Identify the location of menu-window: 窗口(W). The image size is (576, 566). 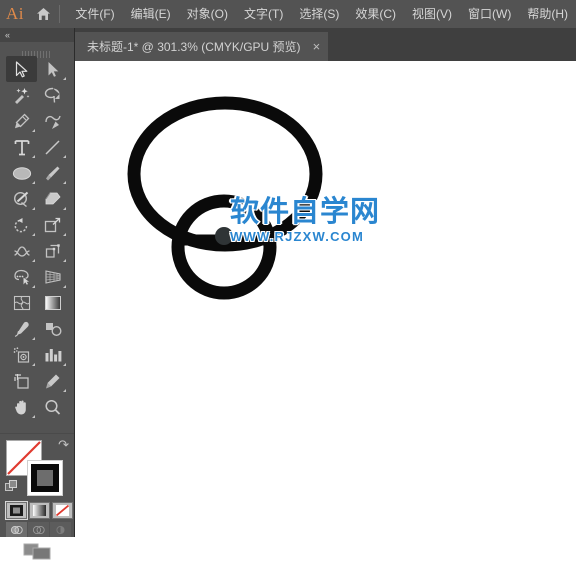
(489, 14).